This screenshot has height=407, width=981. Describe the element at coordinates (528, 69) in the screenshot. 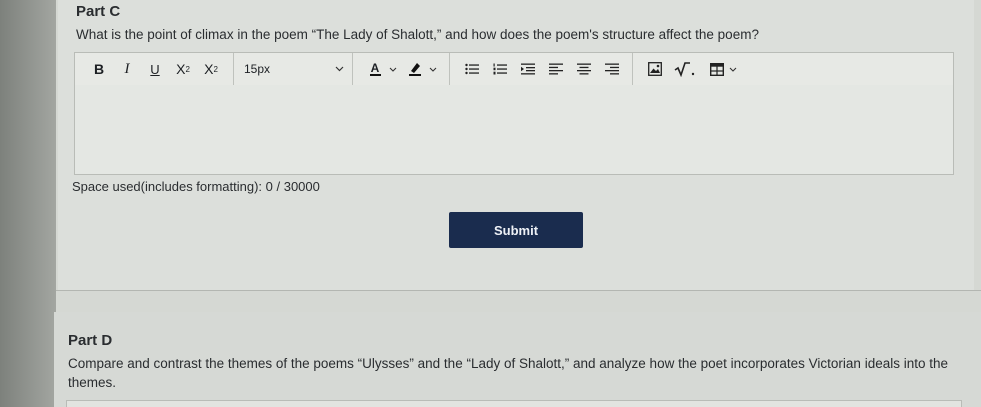

I see `indent-icon` at that location.